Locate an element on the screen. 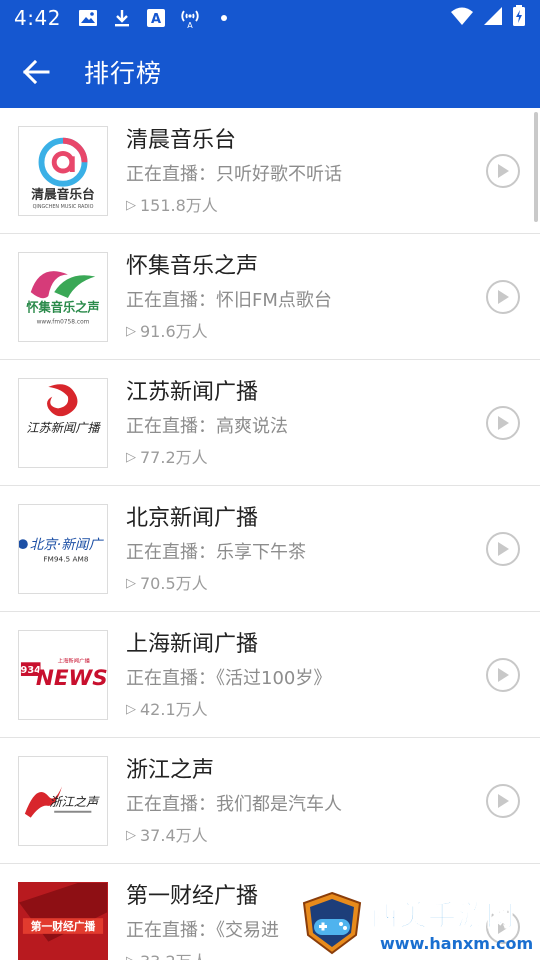 Image resolution: width=540 pixels, height=960 pixels. station-live: 正在直播：我们都是汽车人 is located at coordinates (234, 804).